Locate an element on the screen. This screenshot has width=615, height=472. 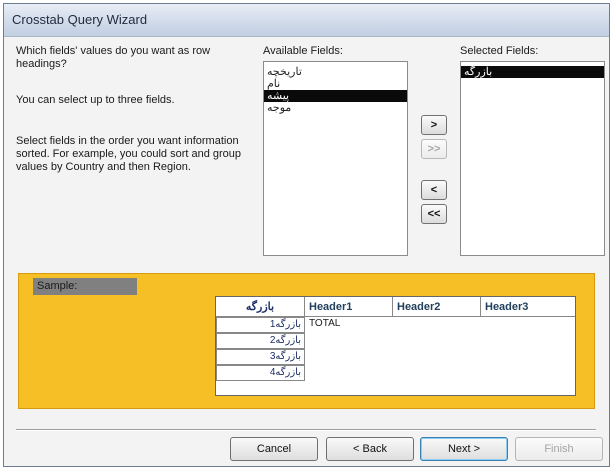
row-heading-header: بازرگه is located at coordinates (260, 307).